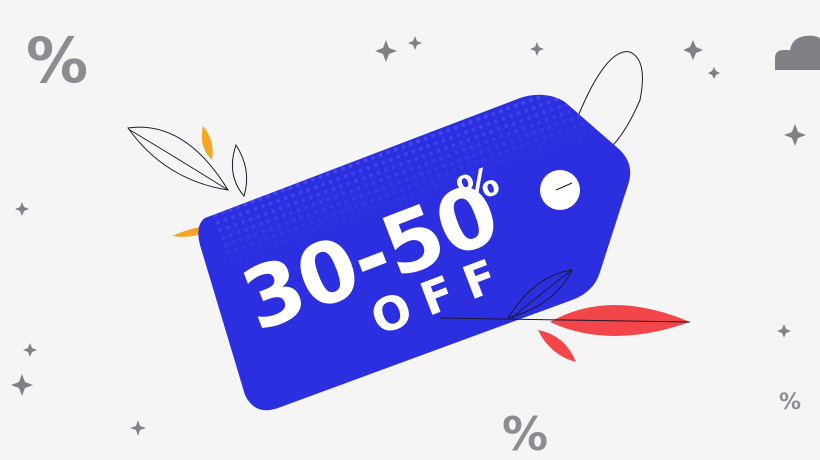 This screenshot has width=820, height=460. Describe the element at coordinates (57, 60) in the screenshot. I see `percent-mark-top-left: %` at that location.